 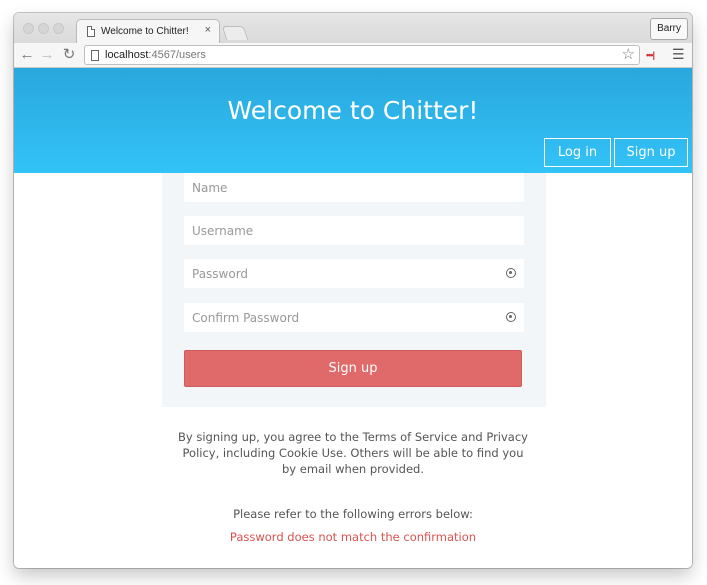 I want to click on name-field-wrapper, so click(x=354, y=187).